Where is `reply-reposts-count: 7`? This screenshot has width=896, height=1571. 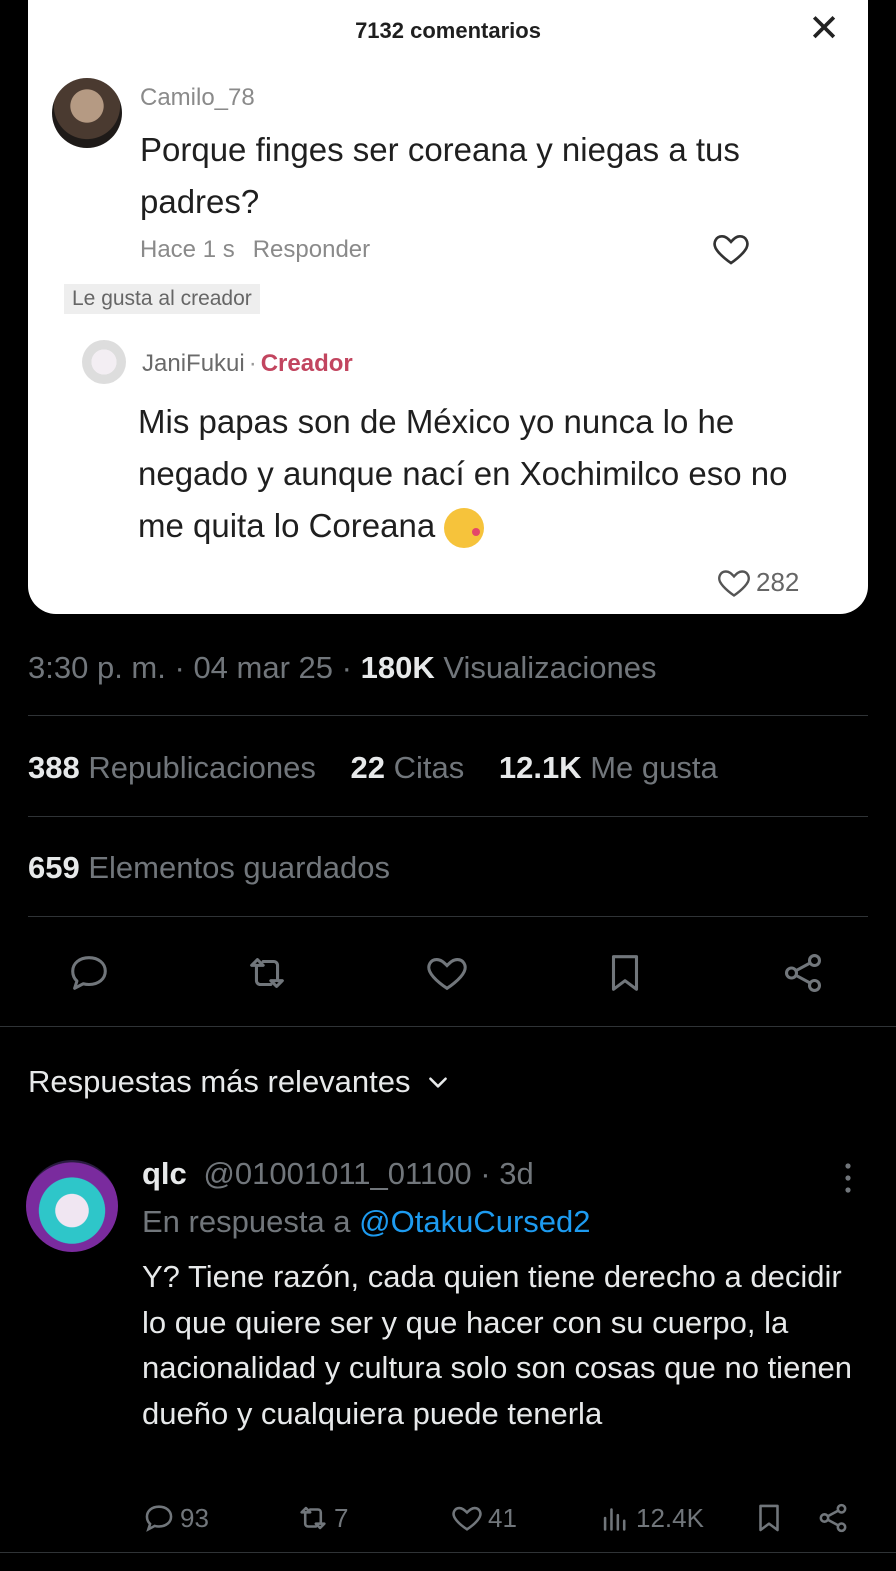 reply-reposts-count: 7 is located at coordinates (341, 1517).